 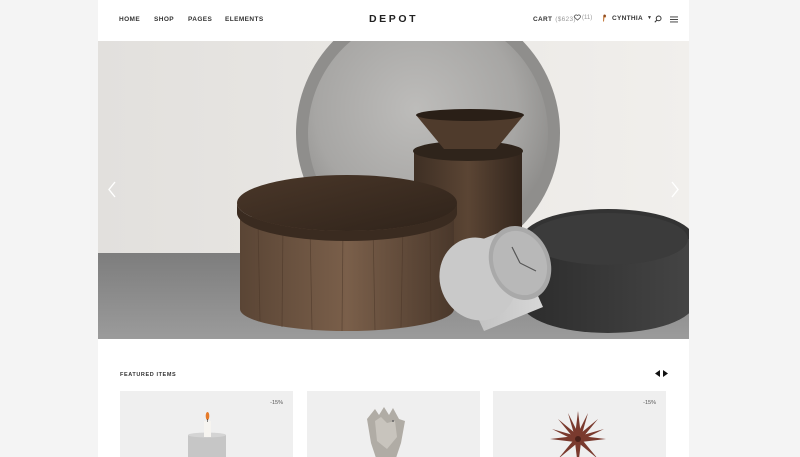 What do you see at coordinates (649, 18) in the screenshot?
I see `chevron-down-icon: ▼` at bounding box center [649, 18].